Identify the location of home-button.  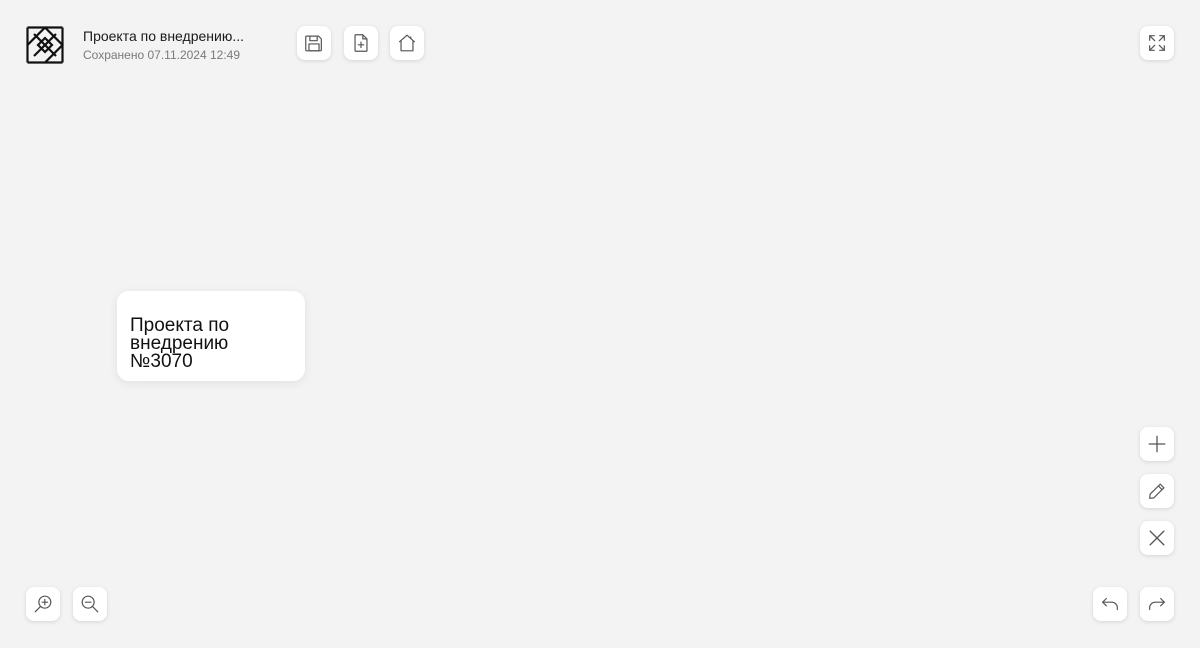
(407, 43).